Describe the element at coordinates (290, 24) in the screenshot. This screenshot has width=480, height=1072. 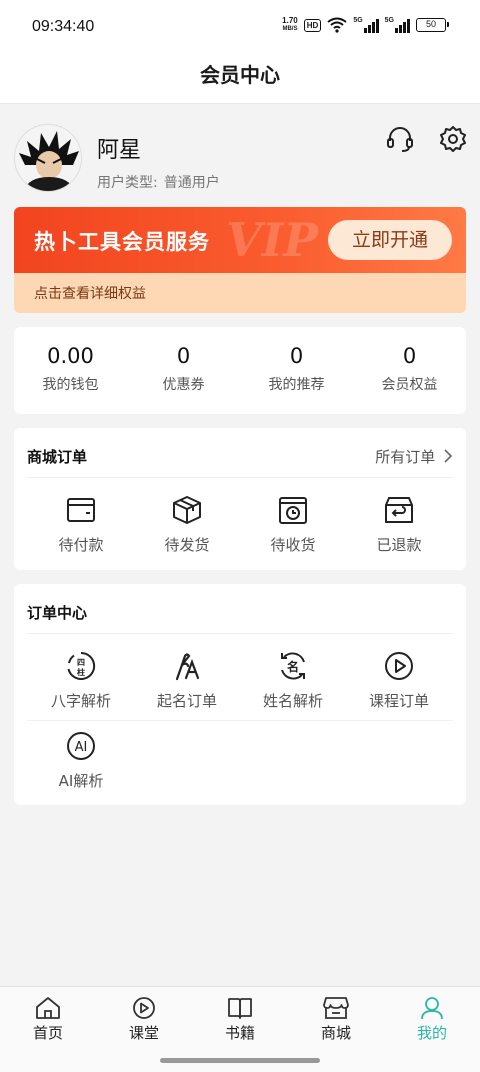
I see `network-speed: 1.70 MB/S` at that location.